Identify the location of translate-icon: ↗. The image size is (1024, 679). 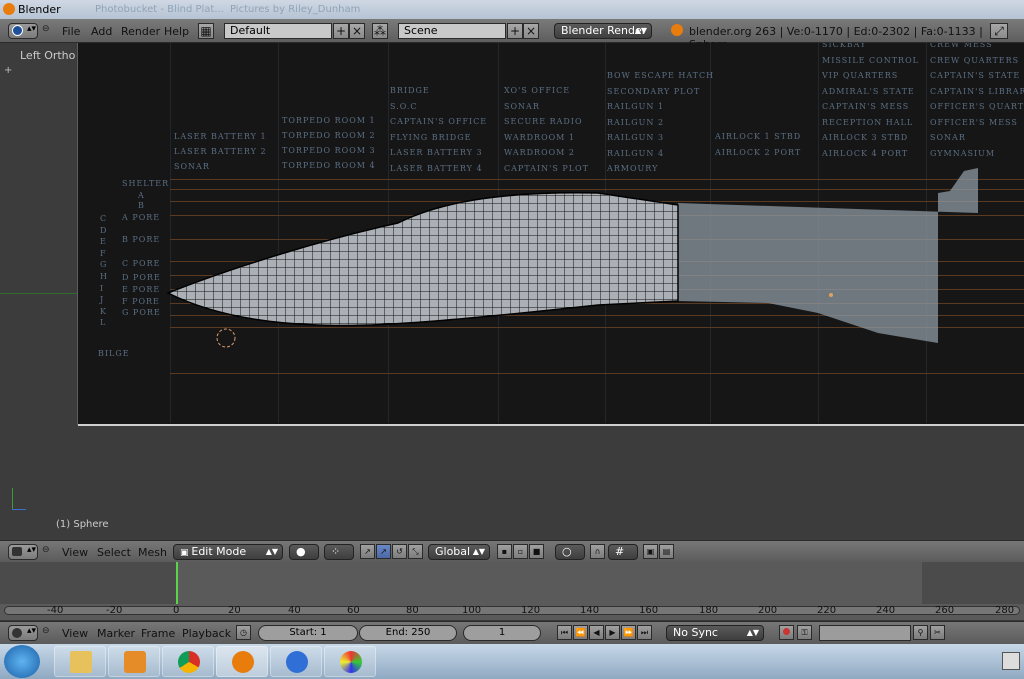
(383, 551).